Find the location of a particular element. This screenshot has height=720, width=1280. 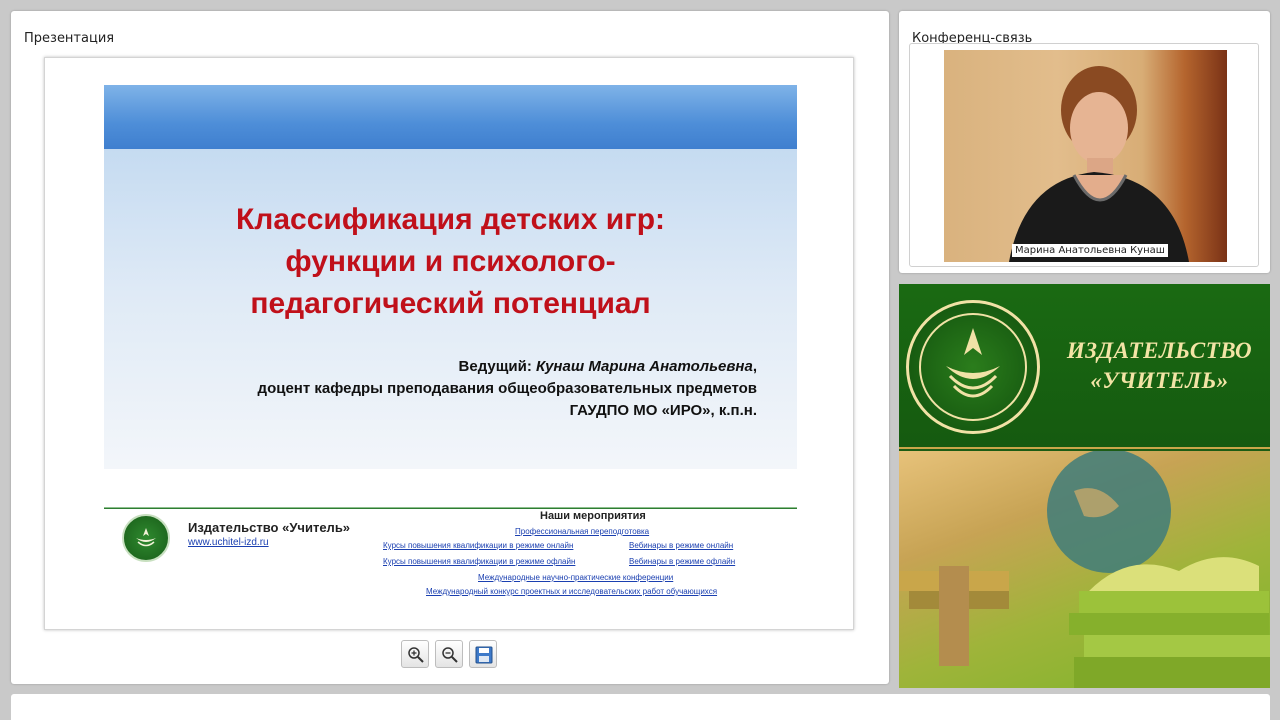

publisher-banner-image is located at coordinates (1084, 568).